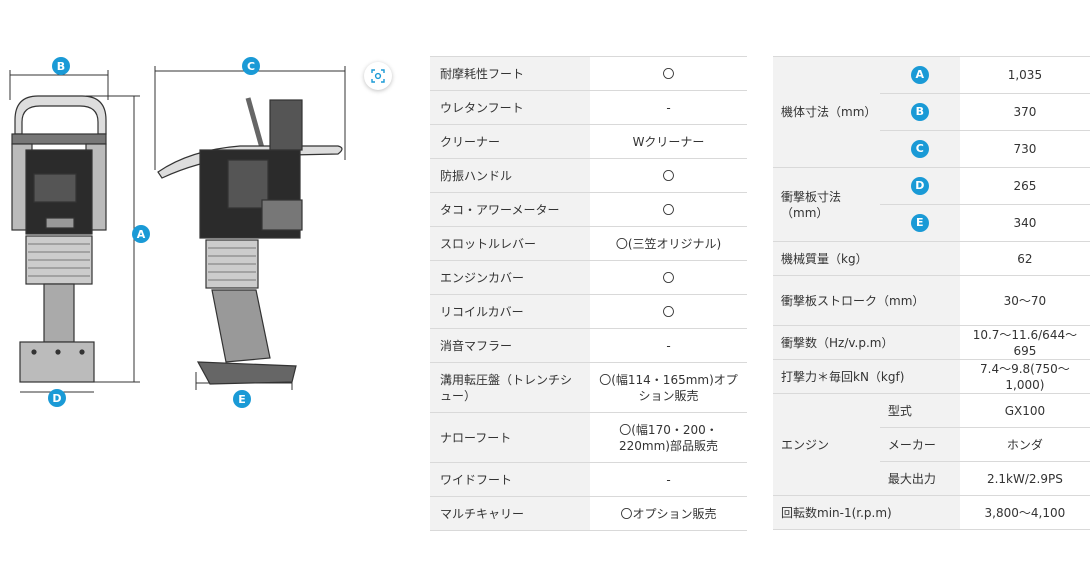 The image size is (1090, 587). I want to click on impacts-label: 衝撃数（Hz/v.p.m）, so click(866, 342).